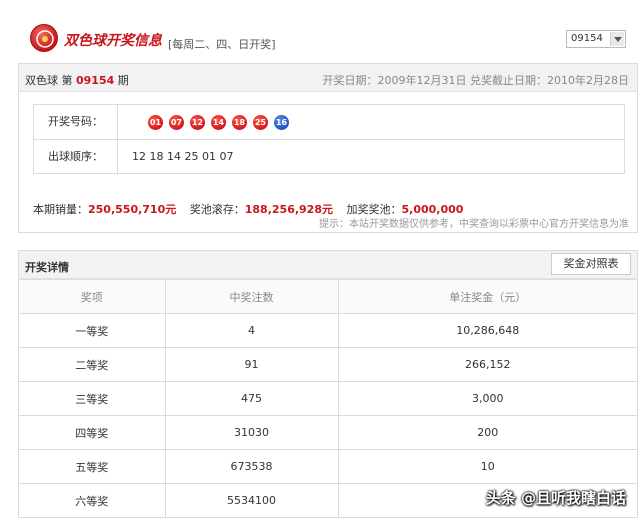  Describe the element at coordinates (251, 432) in the screenshot. I see `winner-count: 31030` at that location.